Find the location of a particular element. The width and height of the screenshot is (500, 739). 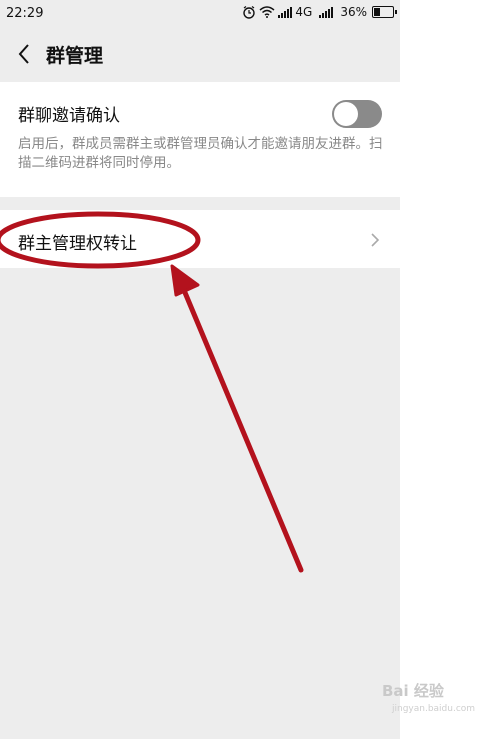

watermark-logo: Bai 经验 is located at coordinates (413, 691).